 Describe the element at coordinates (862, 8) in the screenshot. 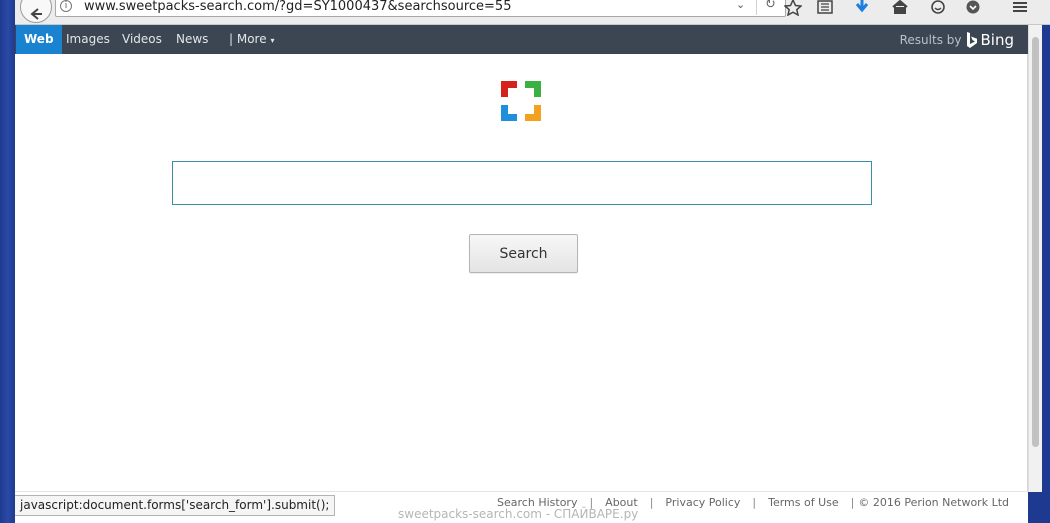

I see `download-icon` at that location.